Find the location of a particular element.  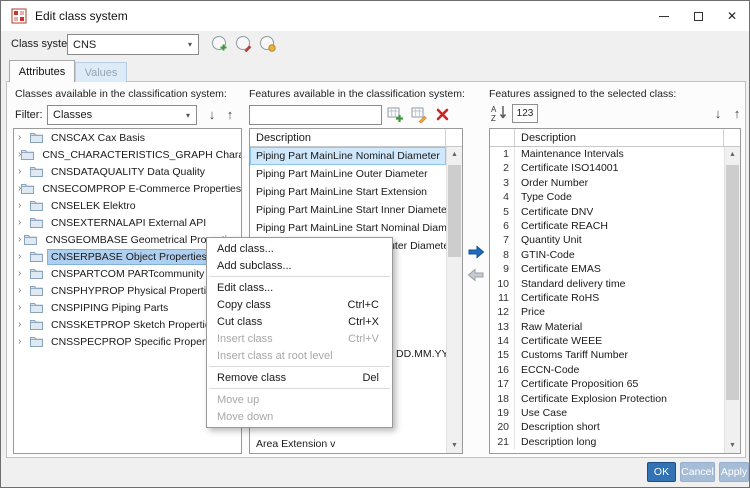

tree-item-label: CNSSKETPROP Sketch Properties is located at coordinates (133, 324).